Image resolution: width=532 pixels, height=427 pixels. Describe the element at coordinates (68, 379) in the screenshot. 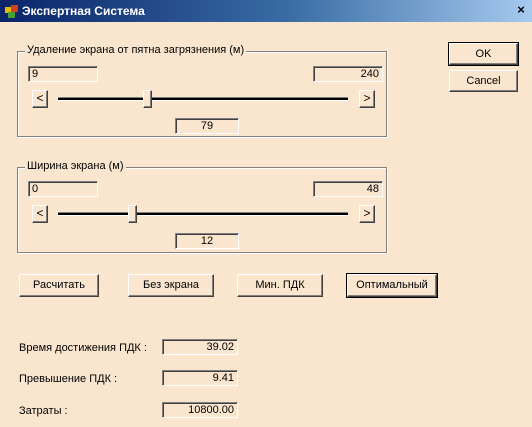

I see `excess-label: Превышение ПДК :` at that location.